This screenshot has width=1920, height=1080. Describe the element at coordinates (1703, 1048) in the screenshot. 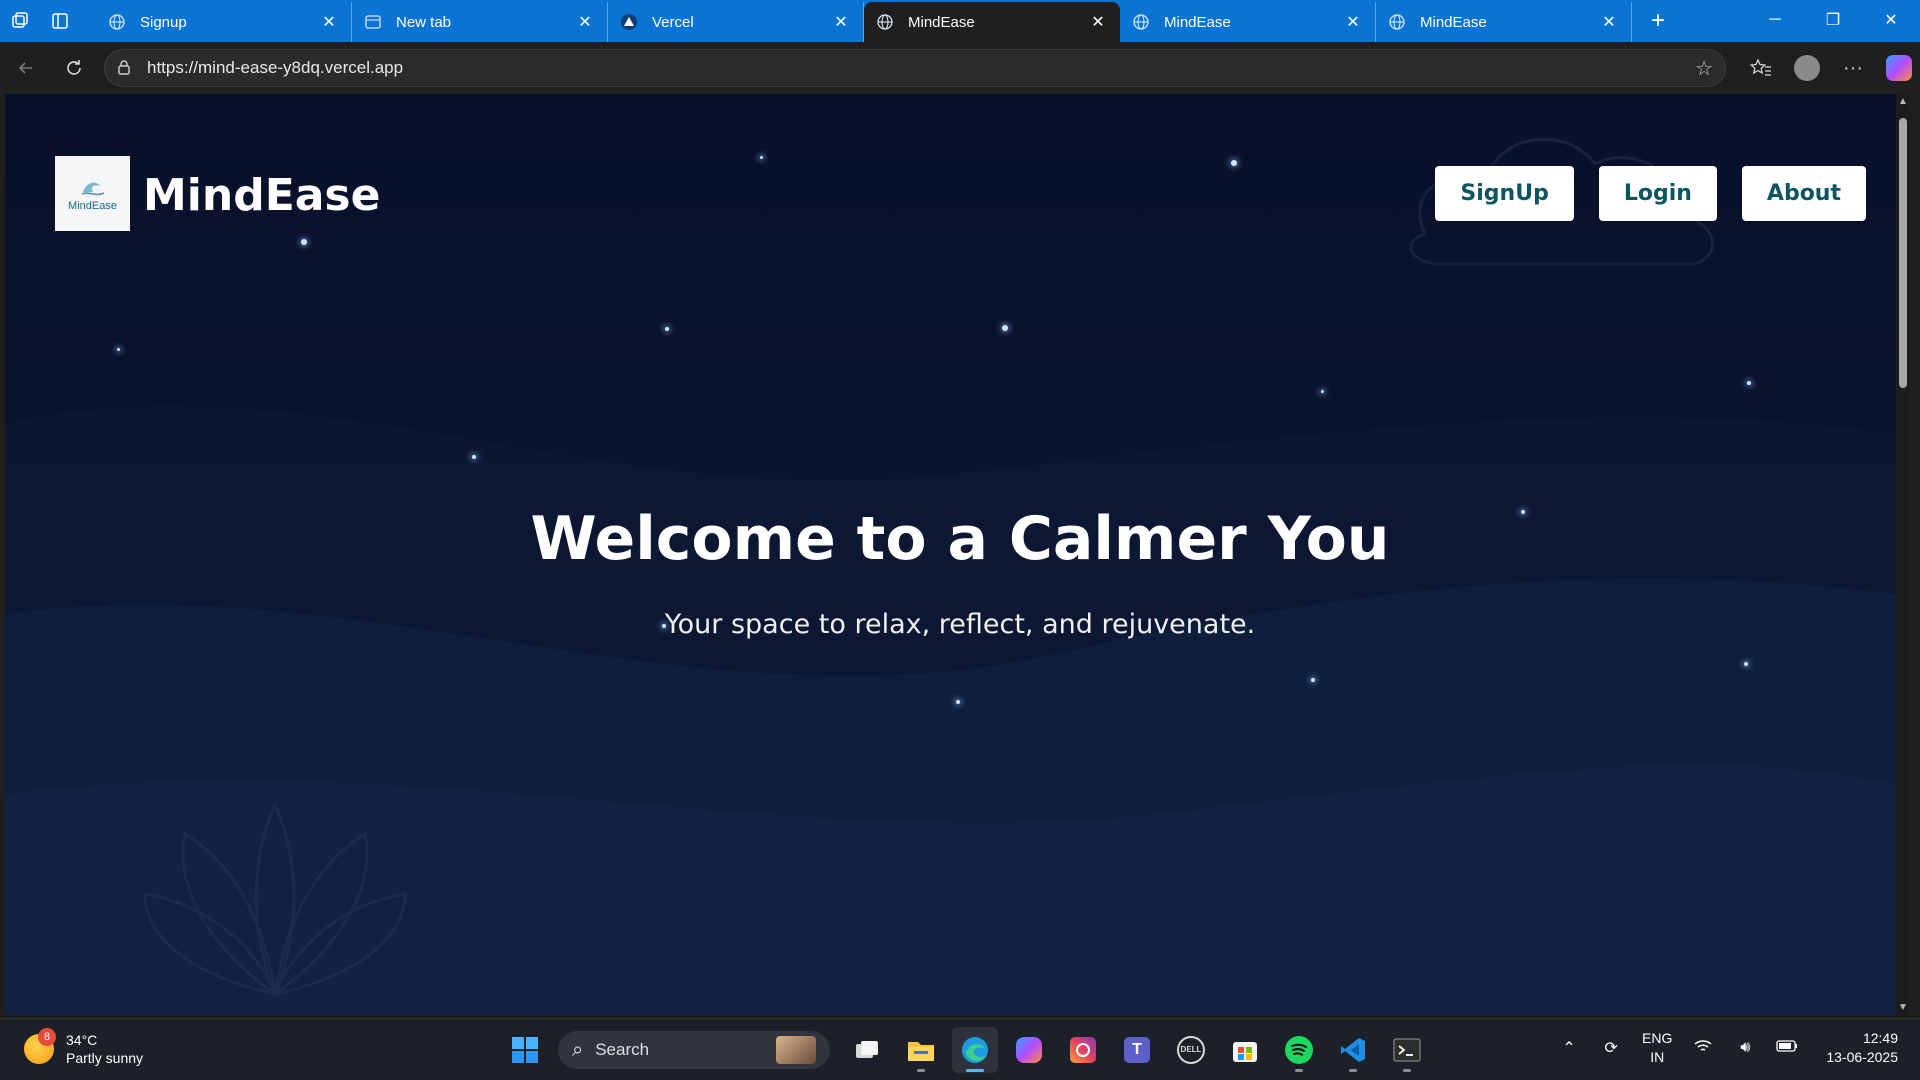

I see `wifi-icon` at that location.